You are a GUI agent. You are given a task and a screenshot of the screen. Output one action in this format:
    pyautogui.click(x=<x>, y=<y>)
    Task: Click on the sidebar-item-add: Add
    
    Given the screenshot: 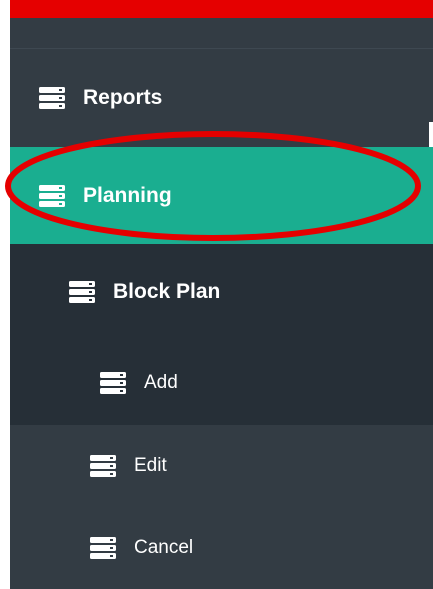 What is the action you would take?
    pyautogui.click(x=221, y=382)
    